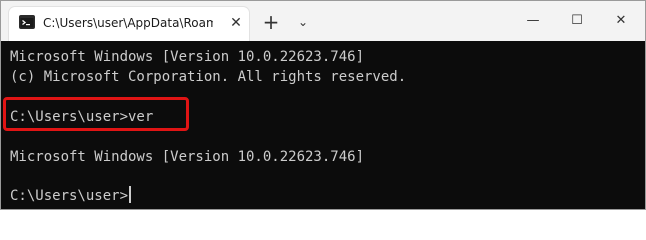 The image size is (646, 240). I want to click on prompt-text: C:\Users\user>, so click(69, 196).